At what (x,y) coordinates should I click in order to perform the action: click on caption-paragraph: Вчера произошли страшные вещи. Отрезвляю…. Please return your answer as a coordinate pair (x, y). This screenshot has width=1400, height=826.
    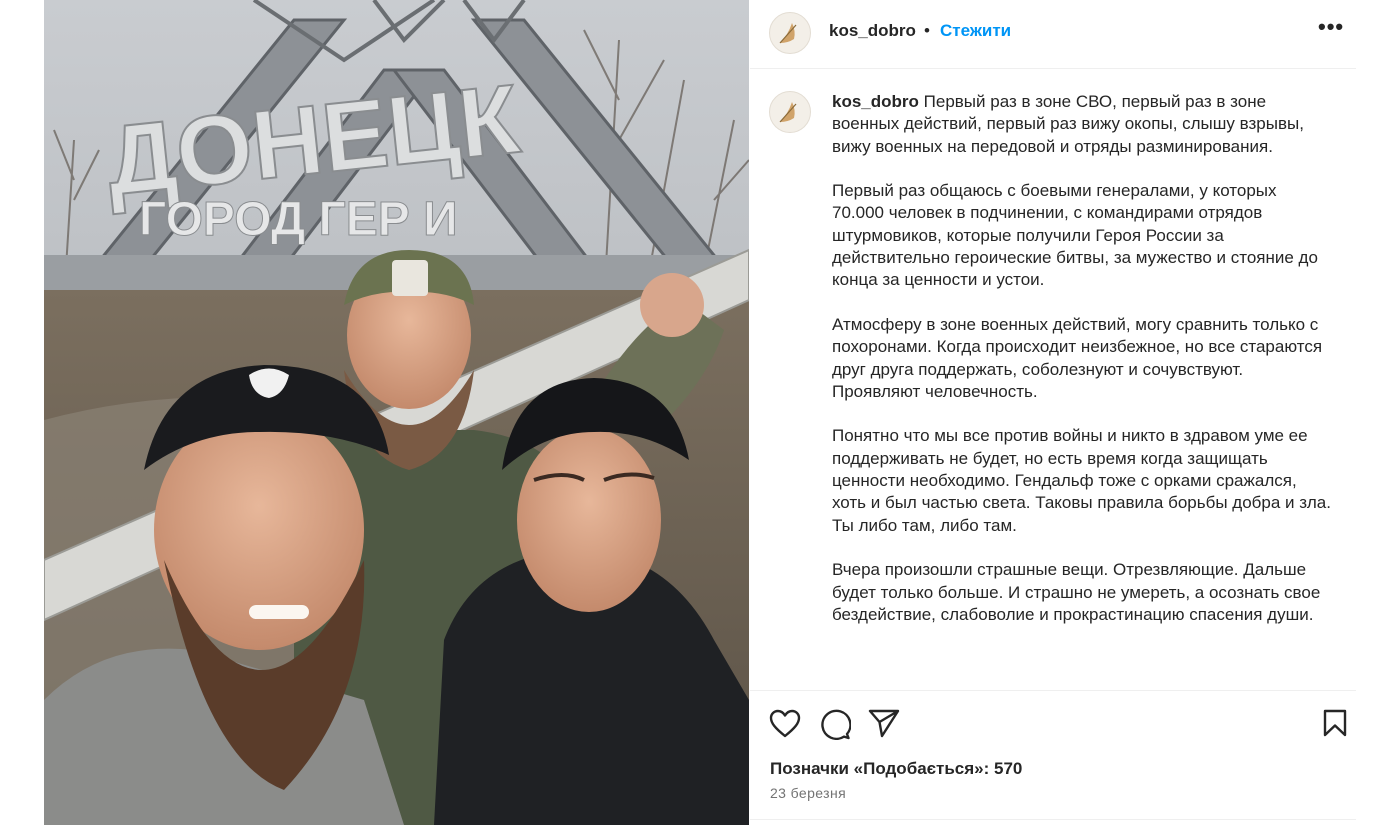
    Looking at the image, I should click on (1076, 592).